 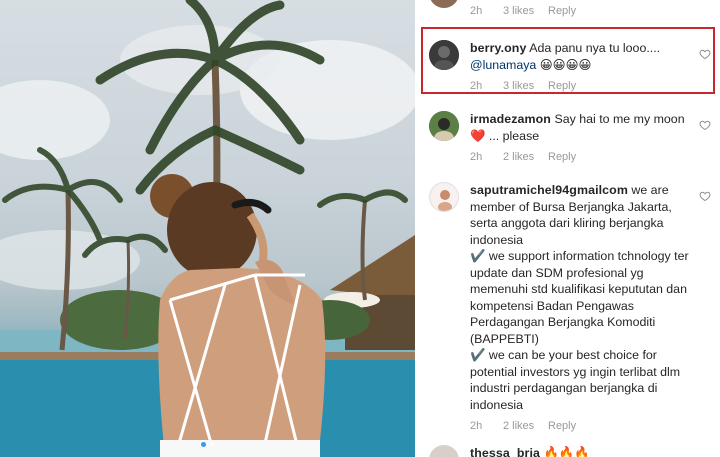 What do you see at coordinates (619, 119) in the screenshot?
I see `comment-text: Say hai to me my moon` at bounding box center [619, 119].